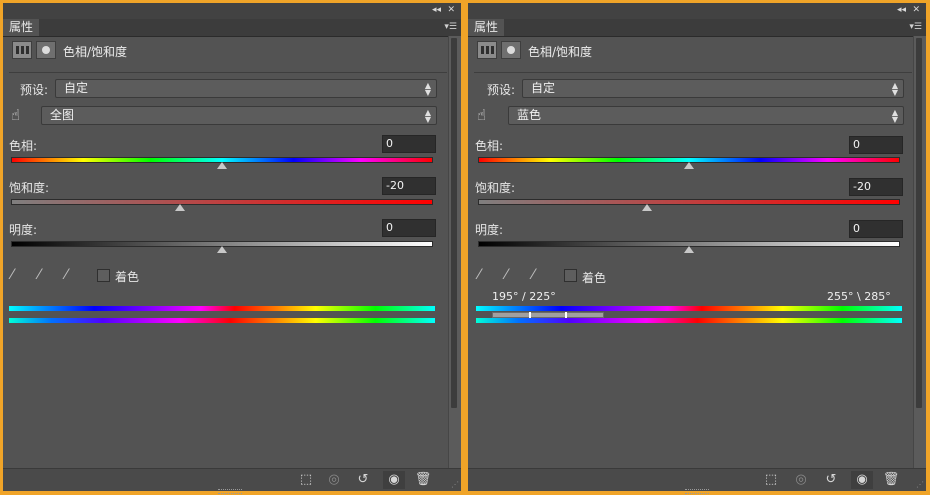 The height and width of the screenshot is (495, 930). I want to click on range-value: 全图, so click(62, 115).